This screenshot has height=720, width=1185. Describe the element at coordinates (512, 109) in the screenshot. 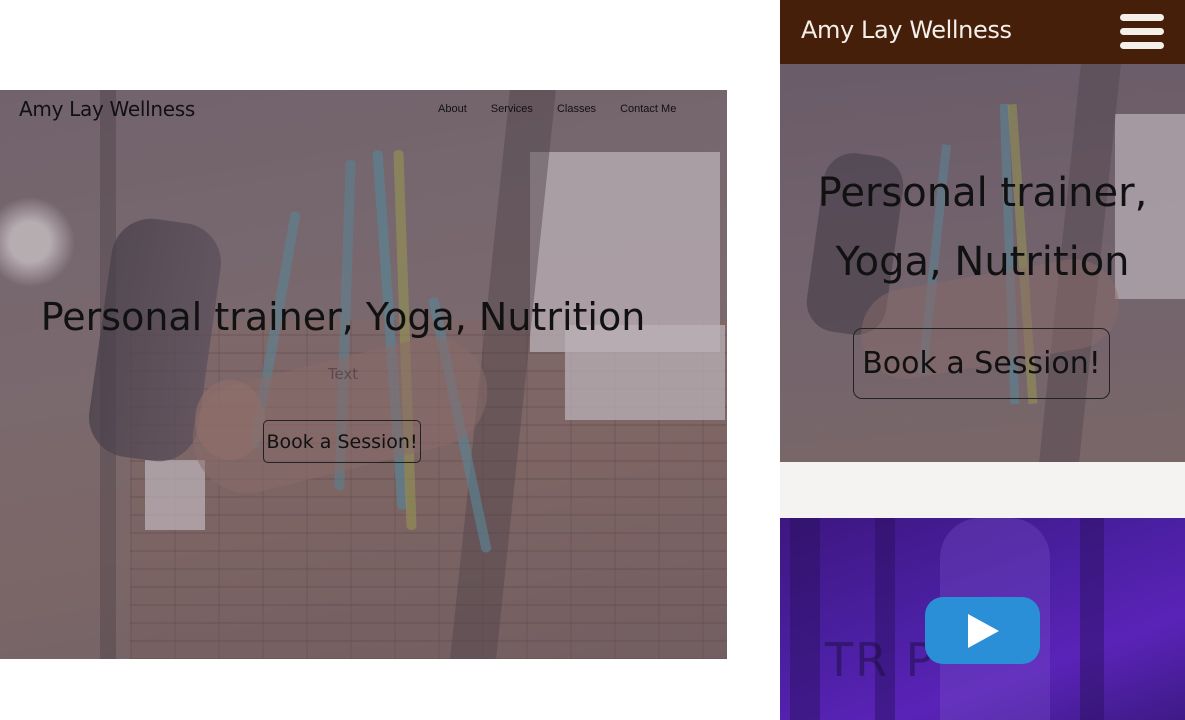

I see `nav-link-services: Services` at that location.